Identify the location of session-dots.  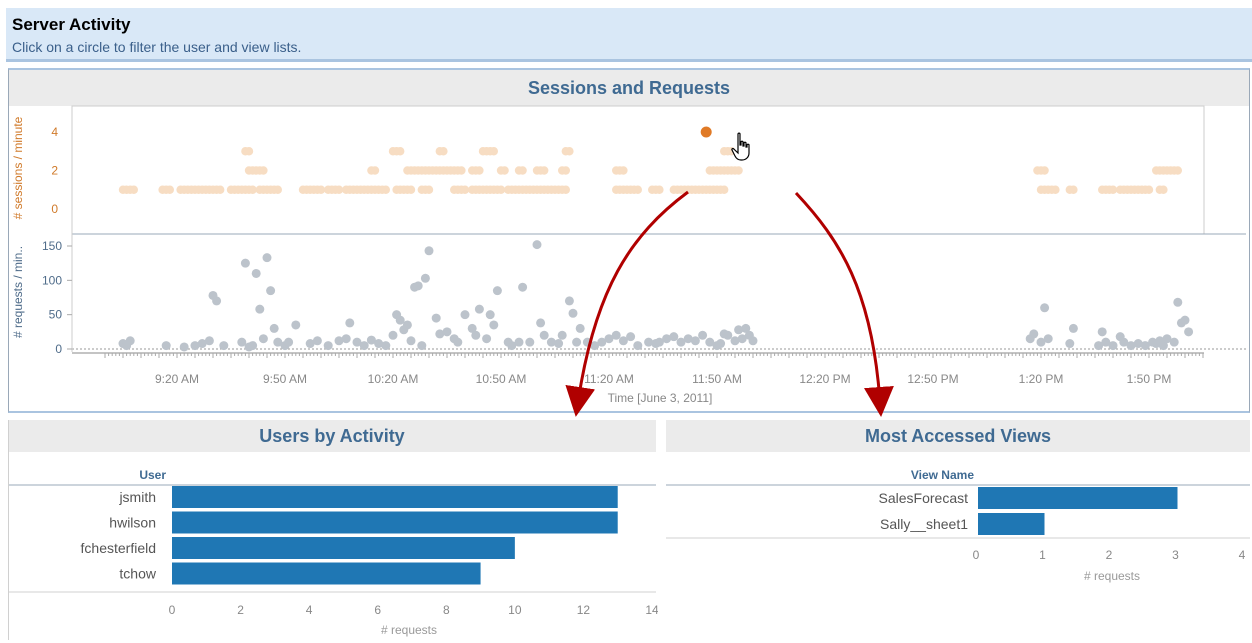
(650, 170).